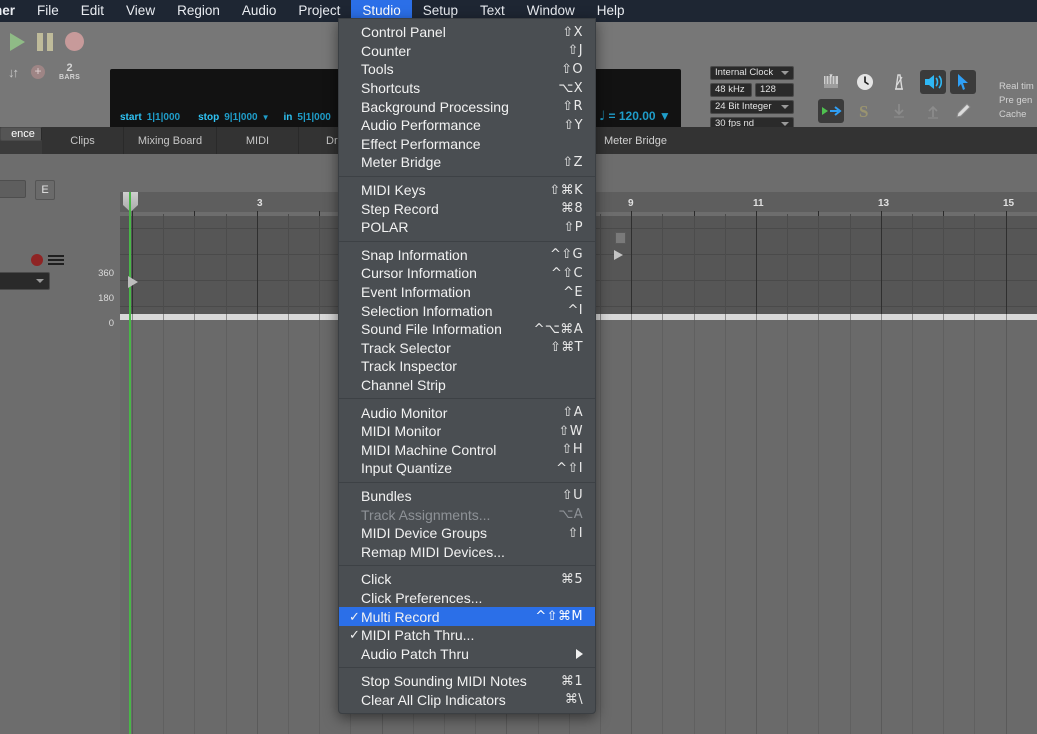  I want to click on region-marker-icon, so click(618, 255).